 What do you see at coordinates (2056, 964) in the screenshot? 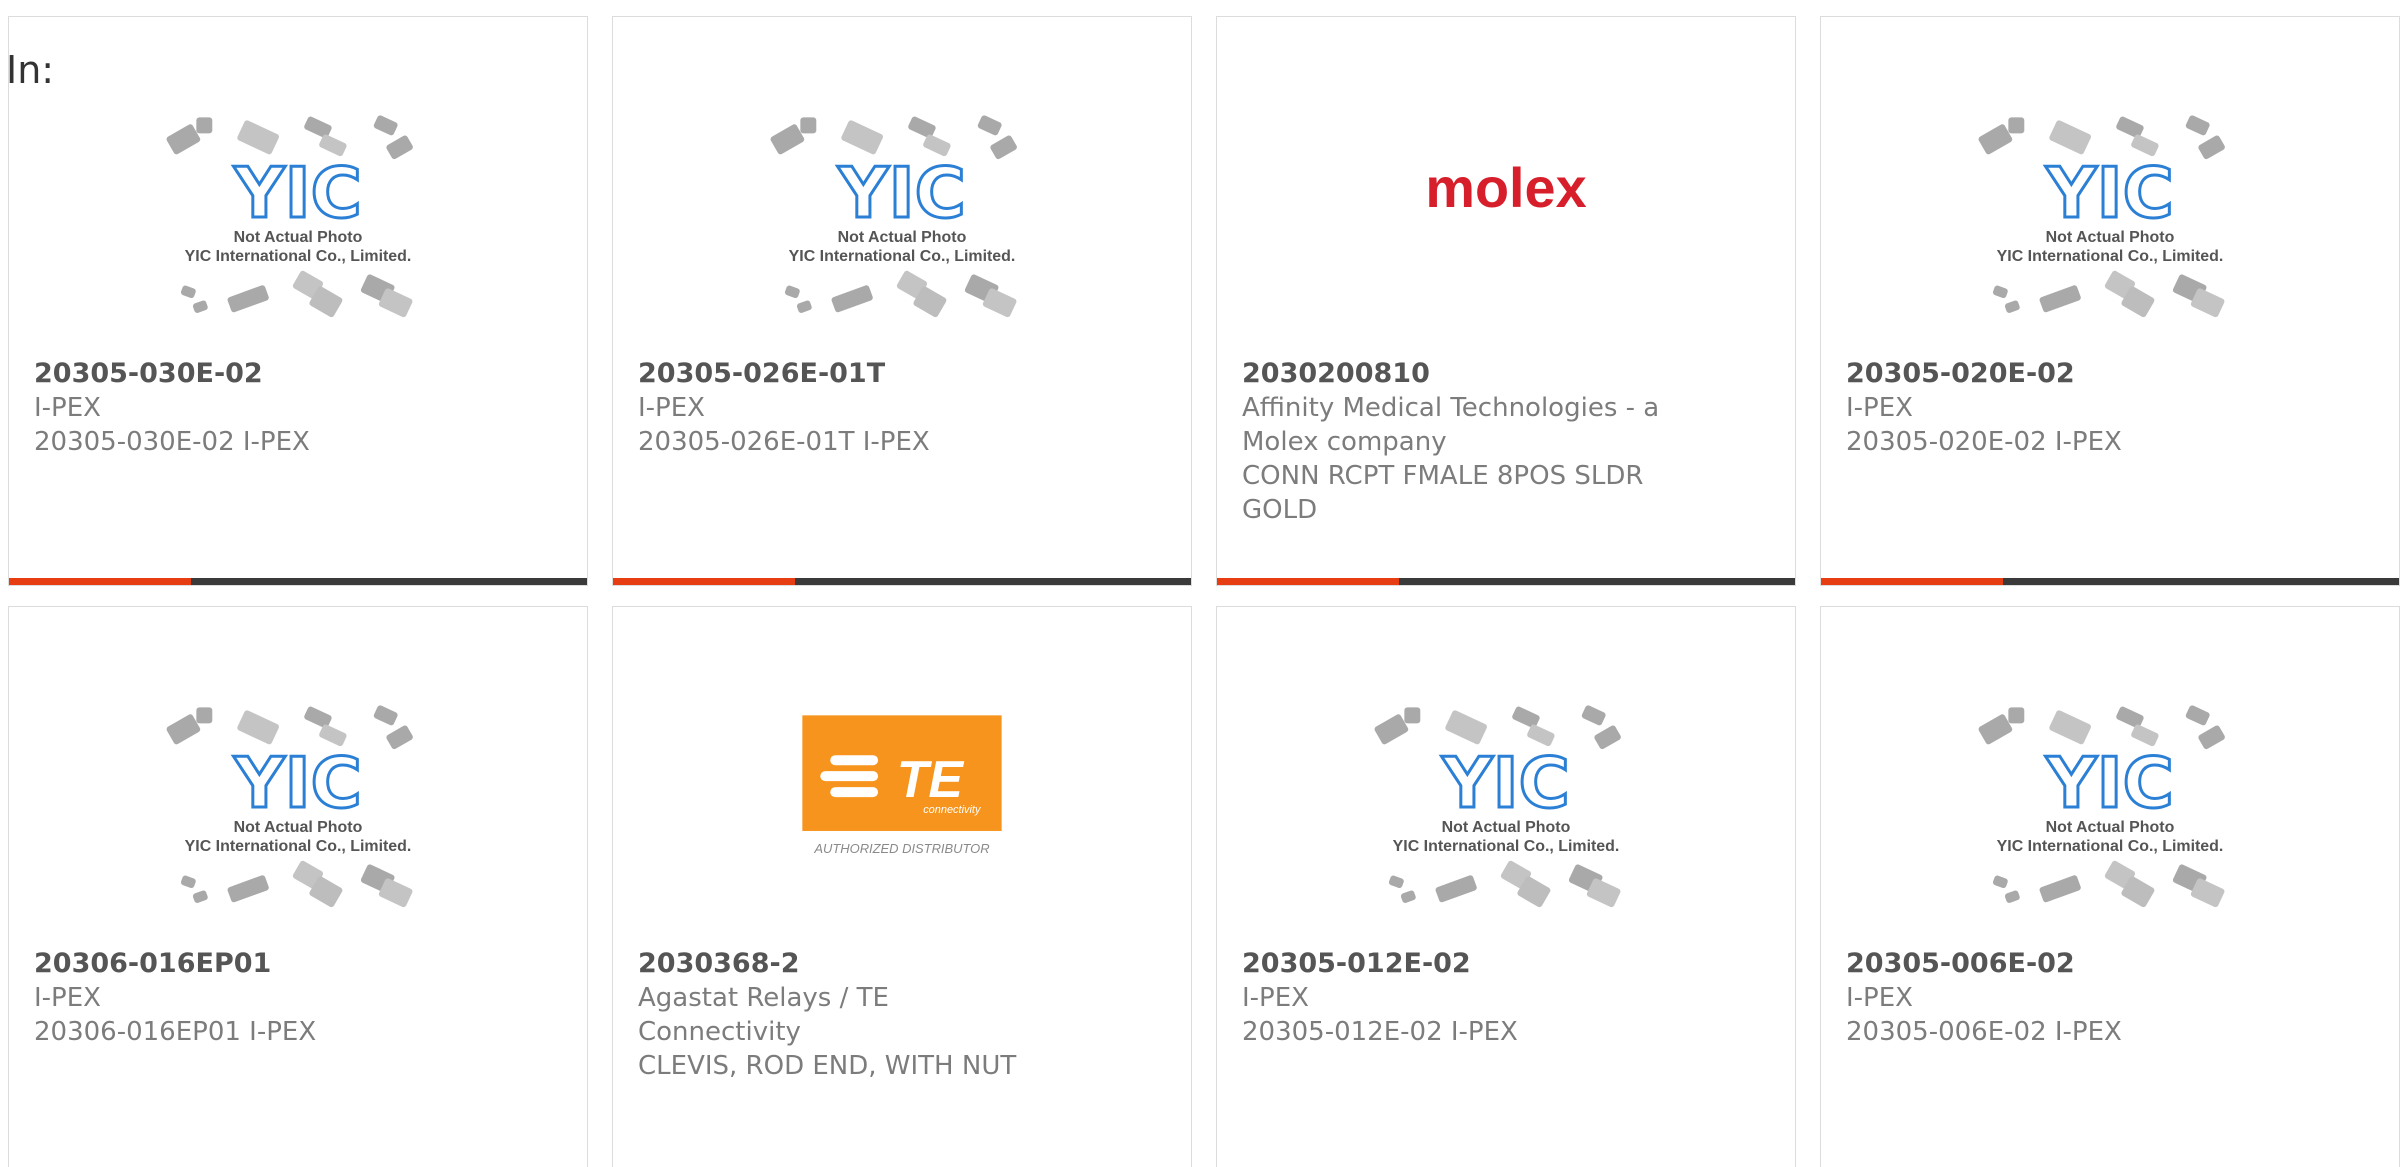
I see `part-number-link: 20305-006E-02` at bounding box center [2056, 964].